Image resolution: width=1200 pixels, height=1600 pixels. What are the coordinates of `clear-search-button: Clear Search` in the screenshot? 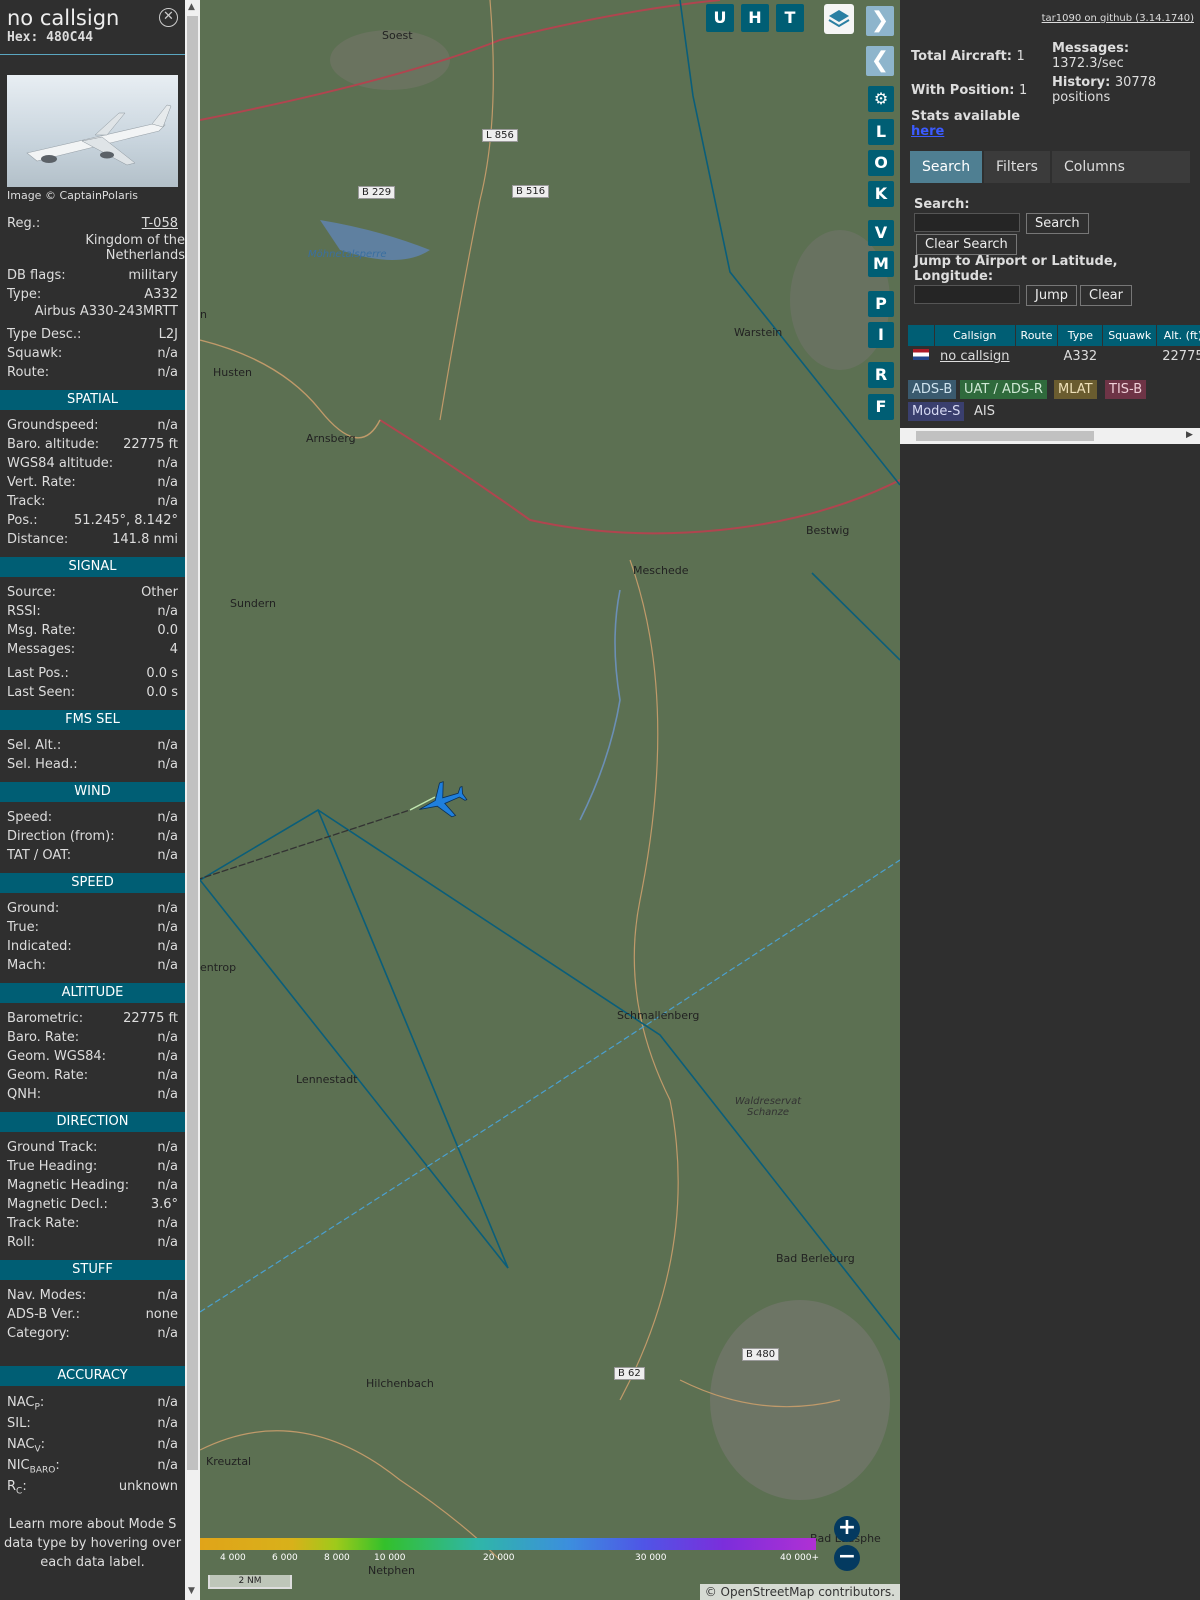 It's located at (966, 244).